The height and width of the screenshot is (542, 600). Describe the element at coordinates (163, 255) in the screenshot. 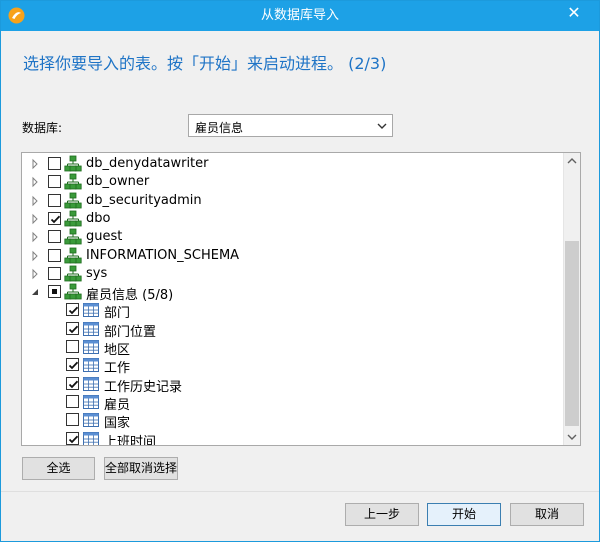

I see `tree-item-label: INFORMATION_SCHEMA` at that location.